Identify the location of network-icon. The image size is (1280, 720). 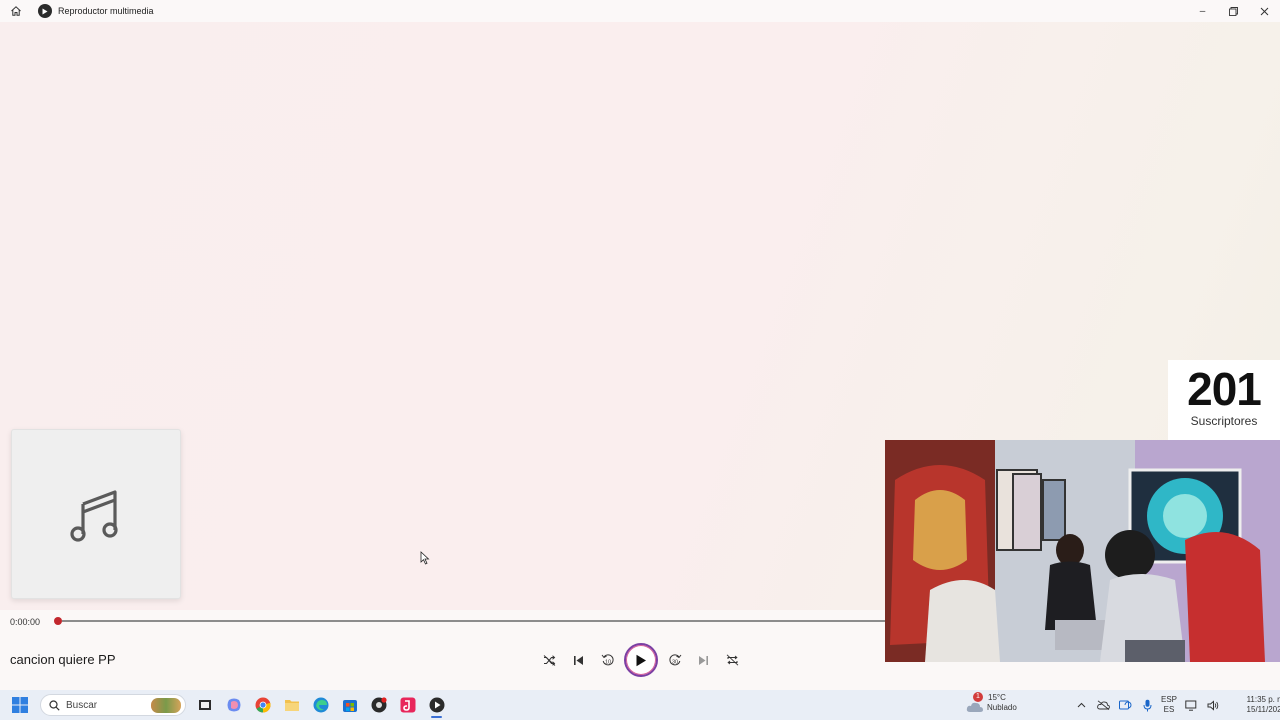
(1190, 705).